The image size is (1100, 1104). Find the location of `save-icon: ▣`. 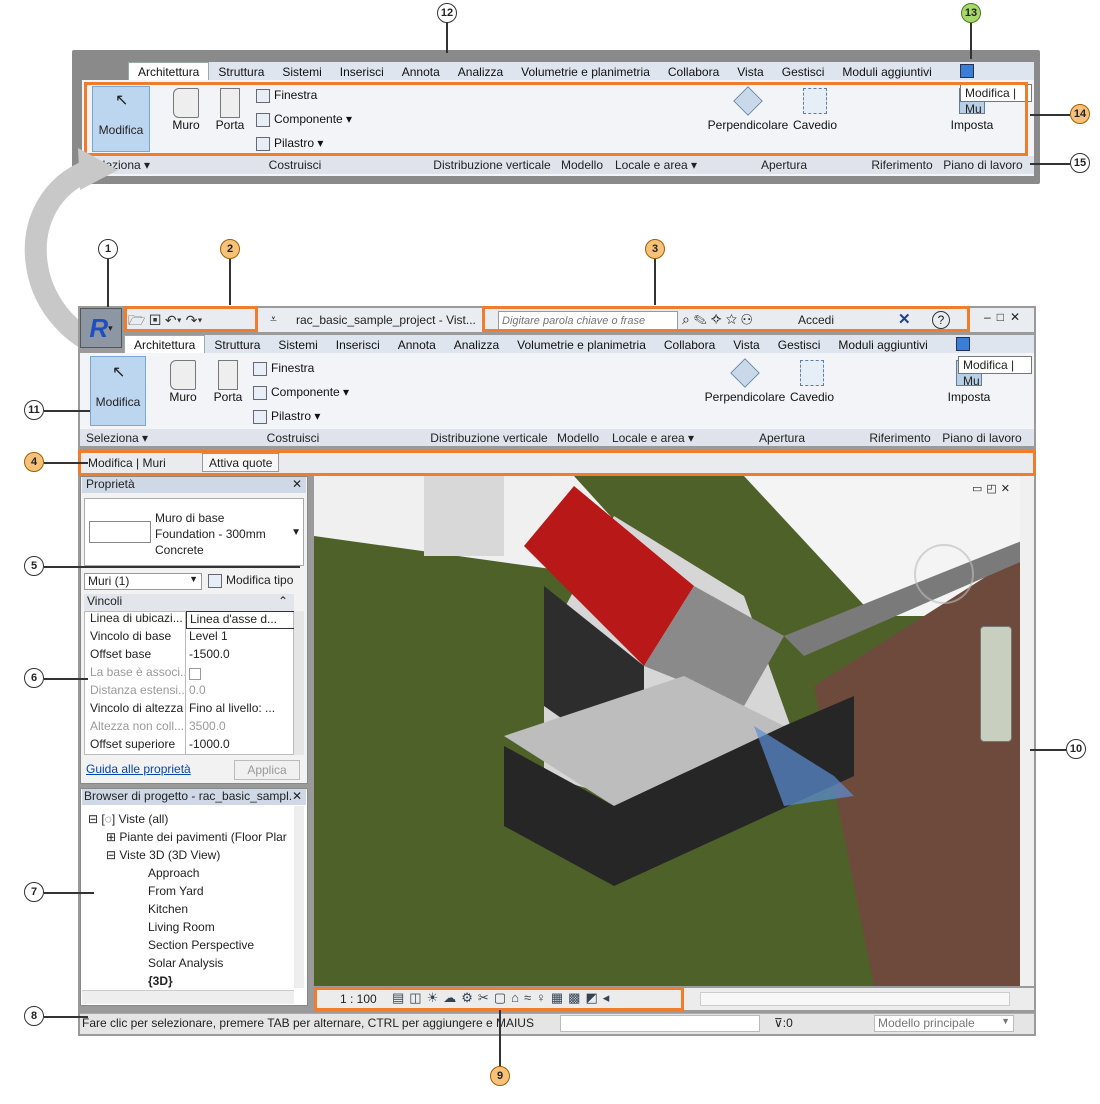

save-icon: ▣ is located at coordinates (155, 320).